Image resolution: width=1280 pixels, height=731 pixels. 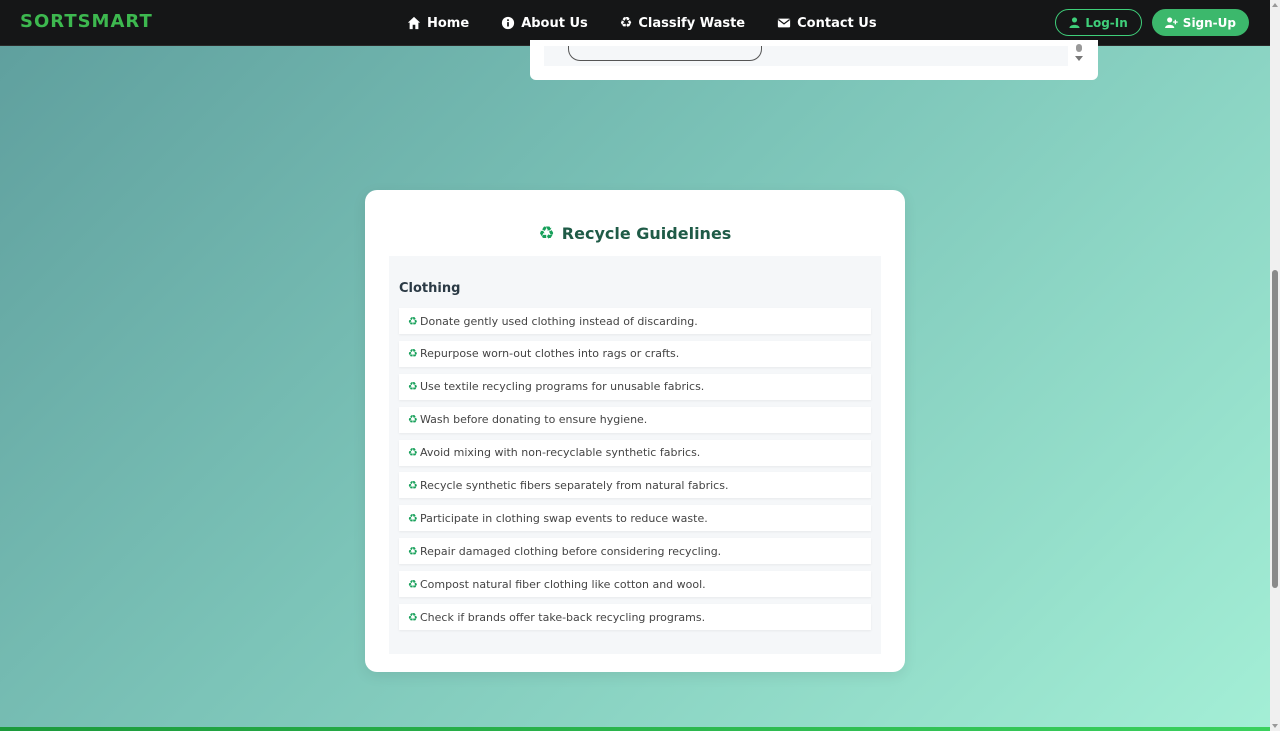 I want to click on page-scrollbar, so click(x=1275, y=365).